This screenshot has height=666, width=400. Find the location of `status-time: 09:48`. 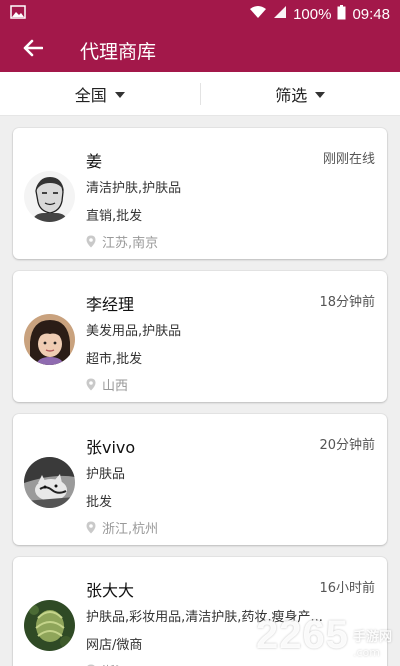

status-time: 09:48 is located at coordinates (371, 14).